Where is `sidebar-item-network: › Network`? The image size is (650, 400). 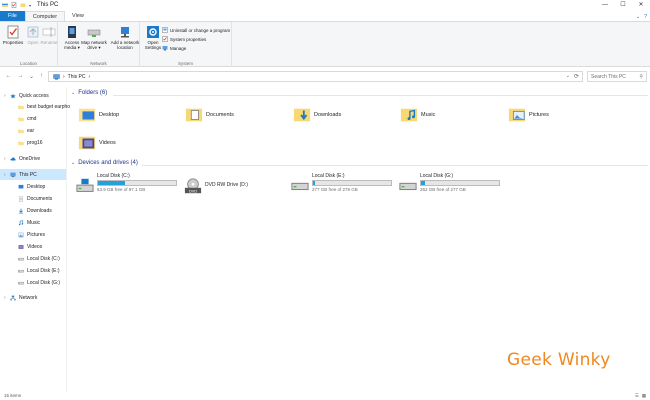
sidebar-item-network: › Network is located at coordinates (33, 297).